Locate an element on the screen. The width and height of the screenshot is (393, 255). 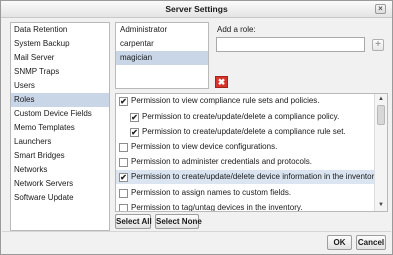
sidebar-item: Mail Server is located at coordinates (60, 58).